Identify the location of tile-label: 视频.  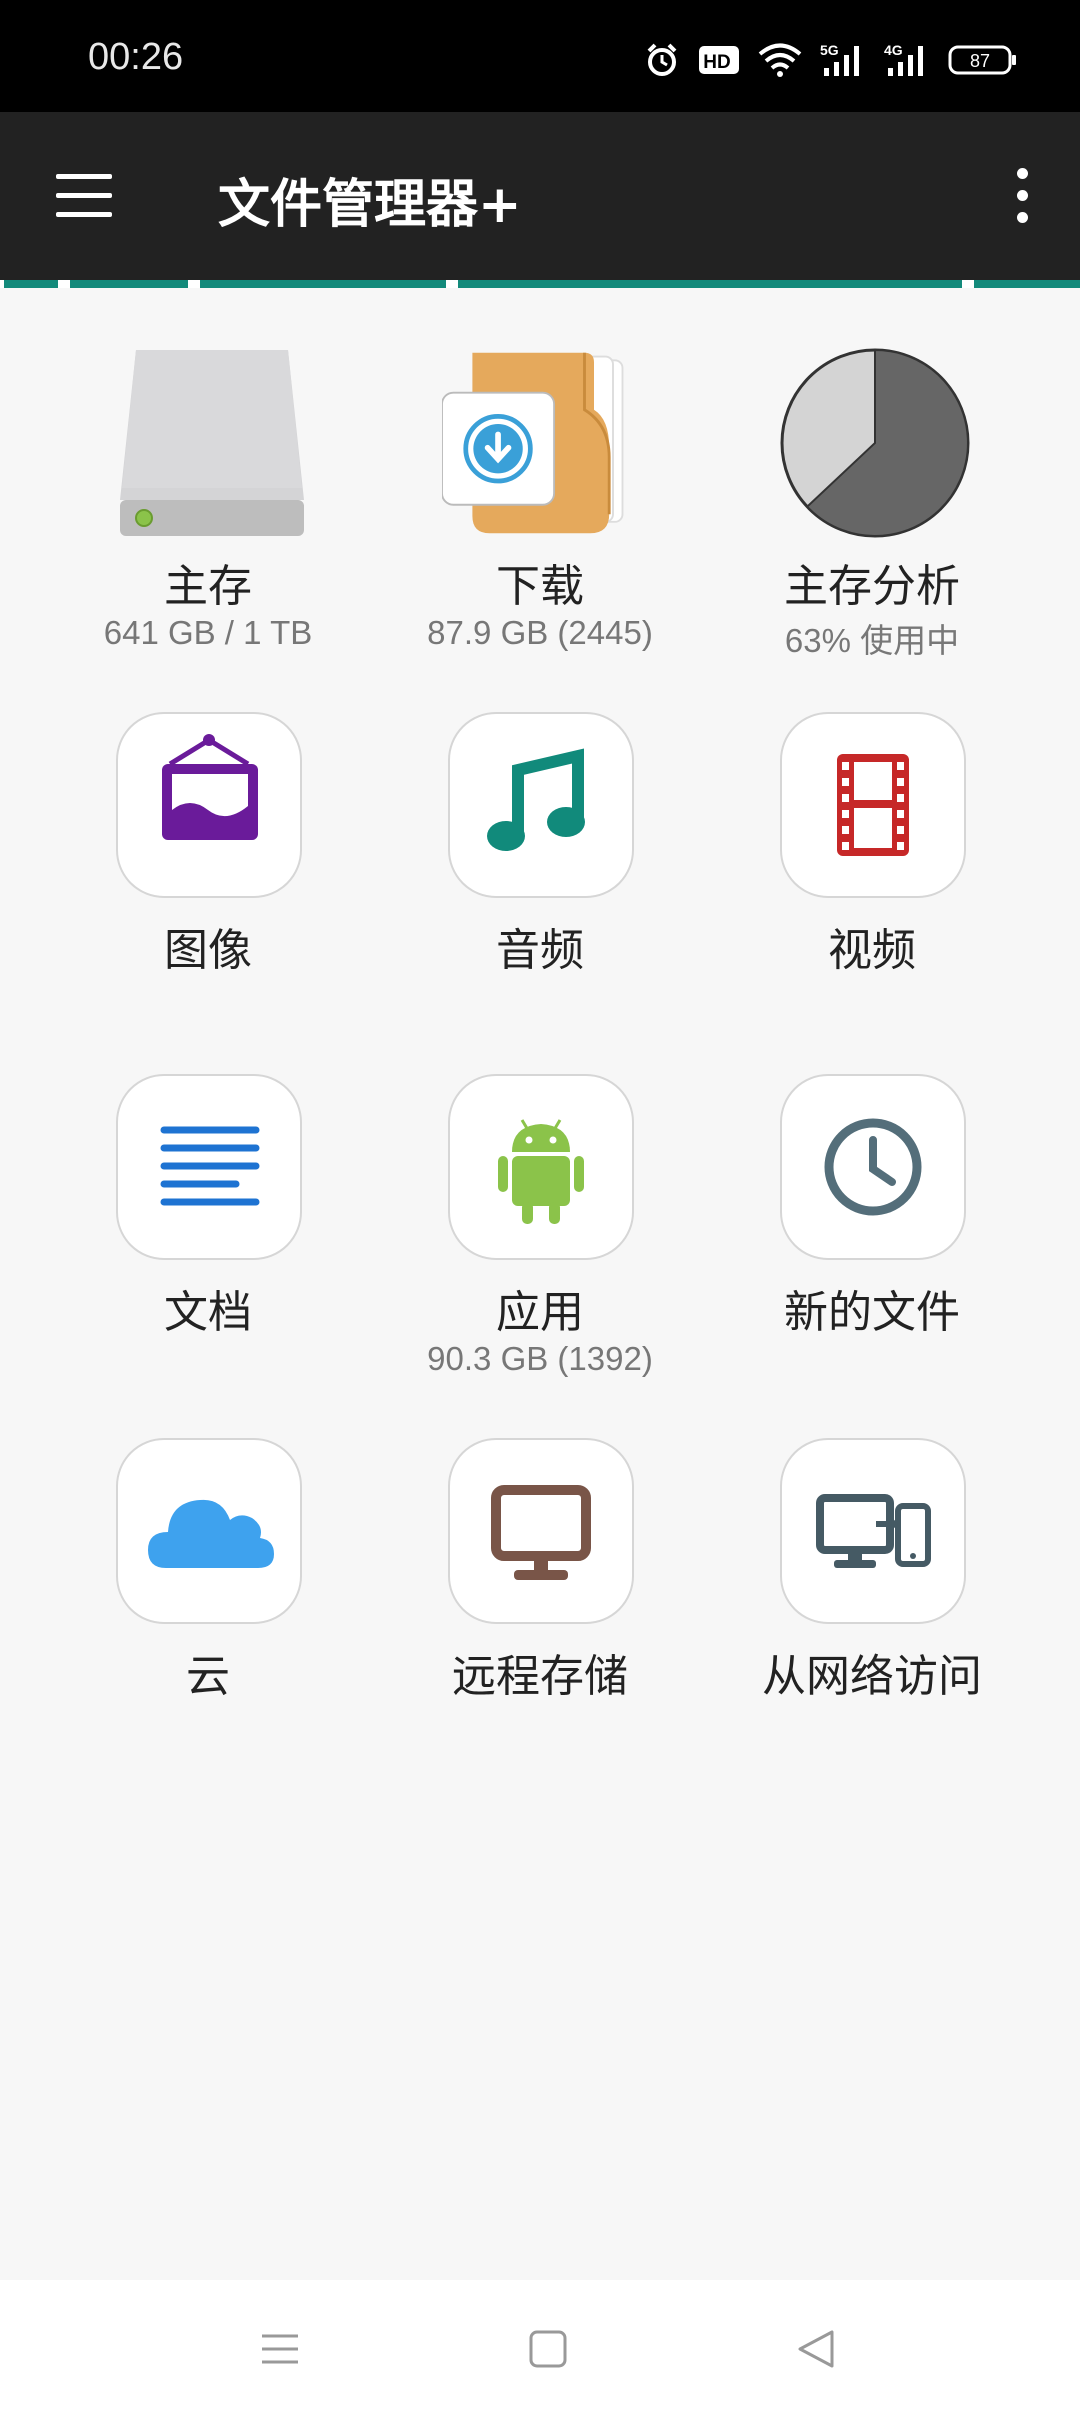
(872, 950).